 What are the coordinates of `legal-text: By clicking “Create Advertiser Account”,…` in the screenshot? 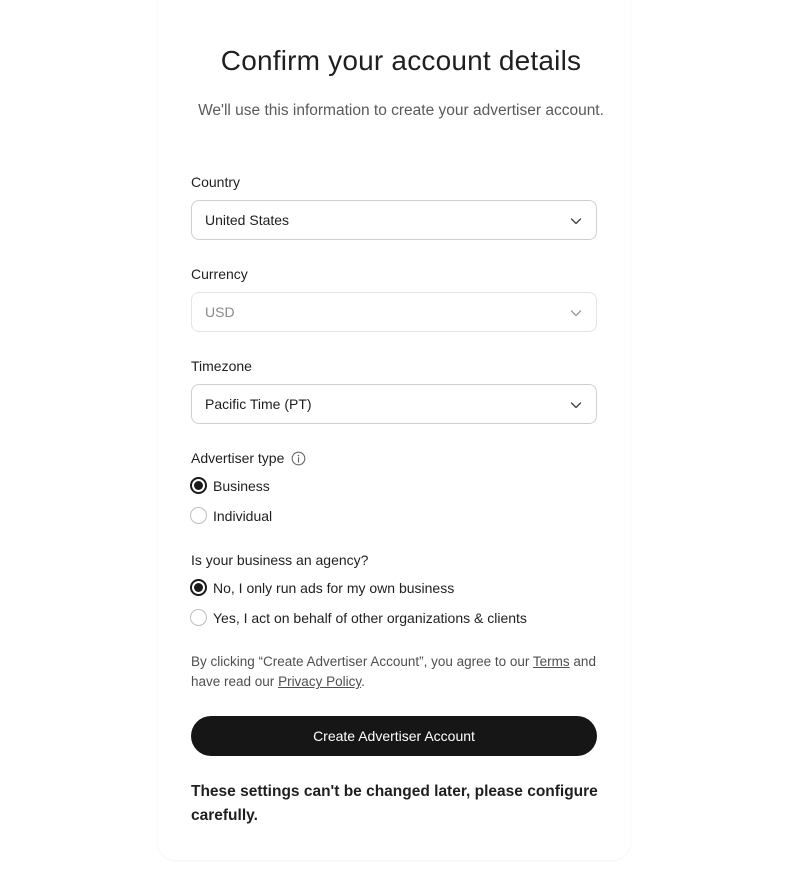 It's located at (396, 672).